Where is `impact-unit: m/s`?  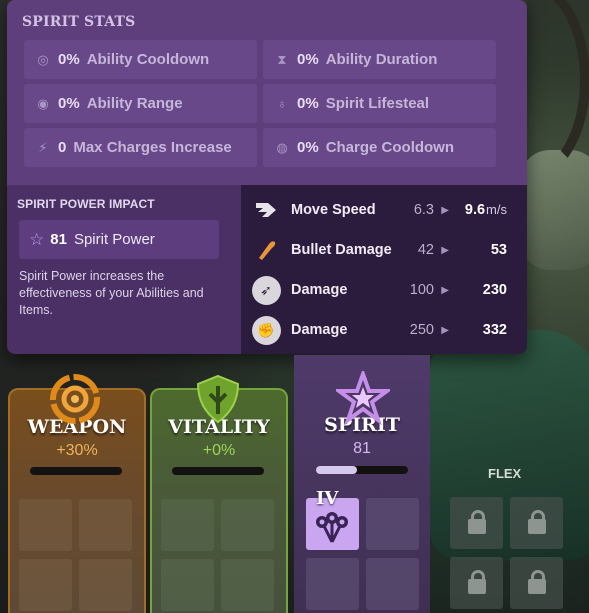 impact-unit: m/s is located at coordinates (496, 209).